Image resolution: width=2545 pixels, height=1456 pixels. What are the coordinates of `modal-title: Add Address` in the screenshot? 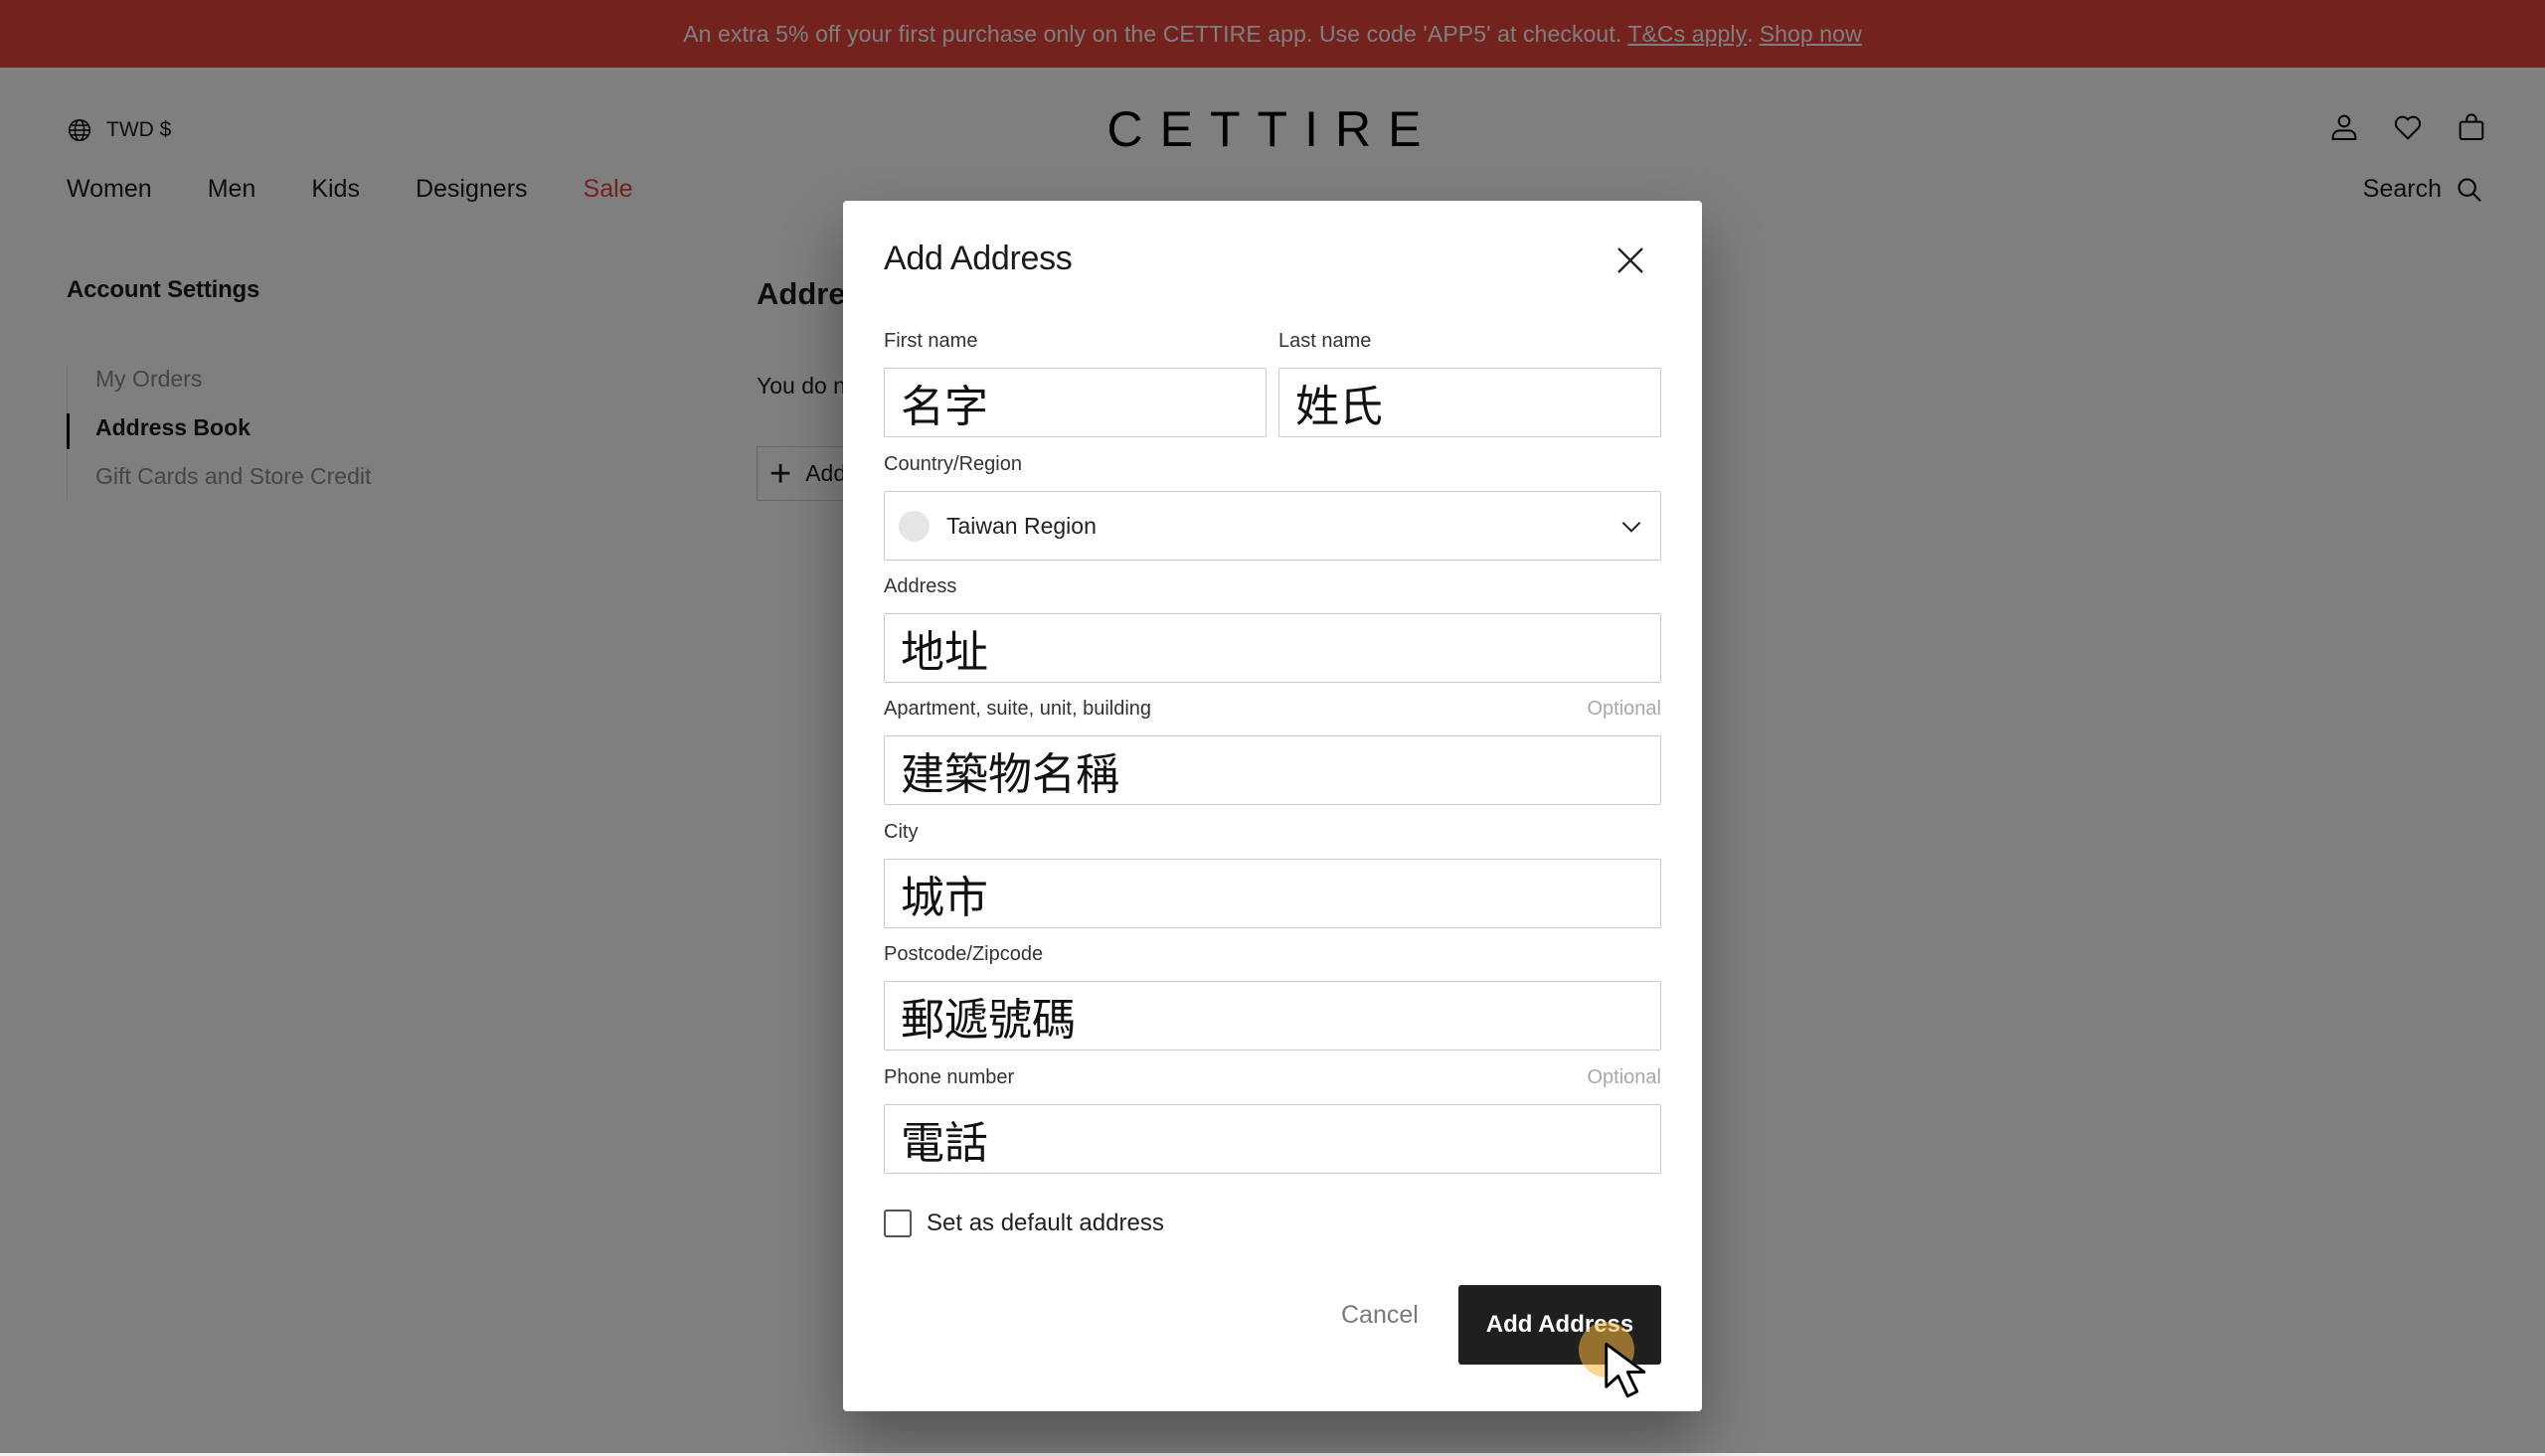 It's located at (978, 258).